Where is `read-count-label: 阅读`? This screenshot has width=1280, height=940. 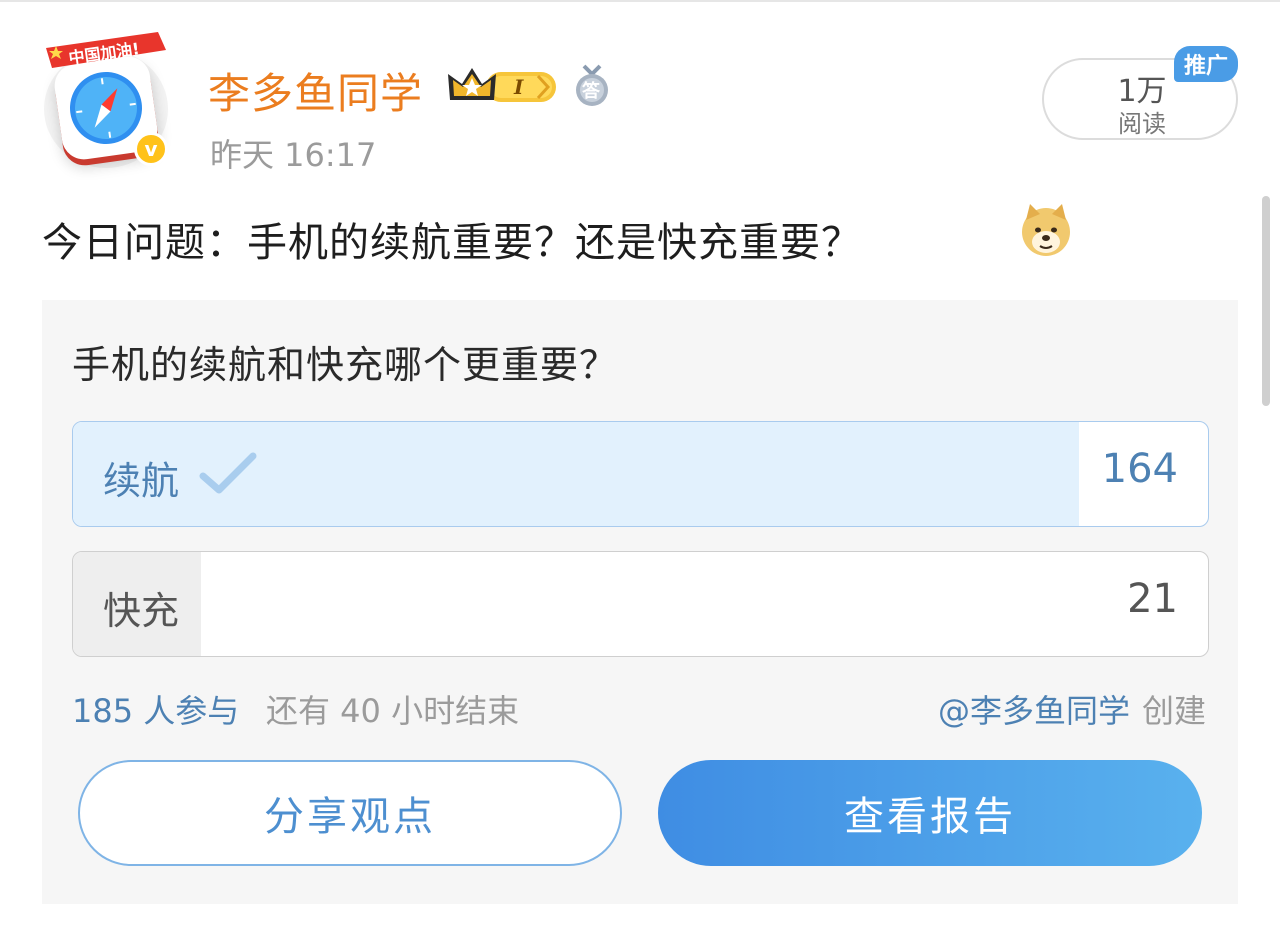
read-count-label: 阅读 is located at coordinates (1142, 124).